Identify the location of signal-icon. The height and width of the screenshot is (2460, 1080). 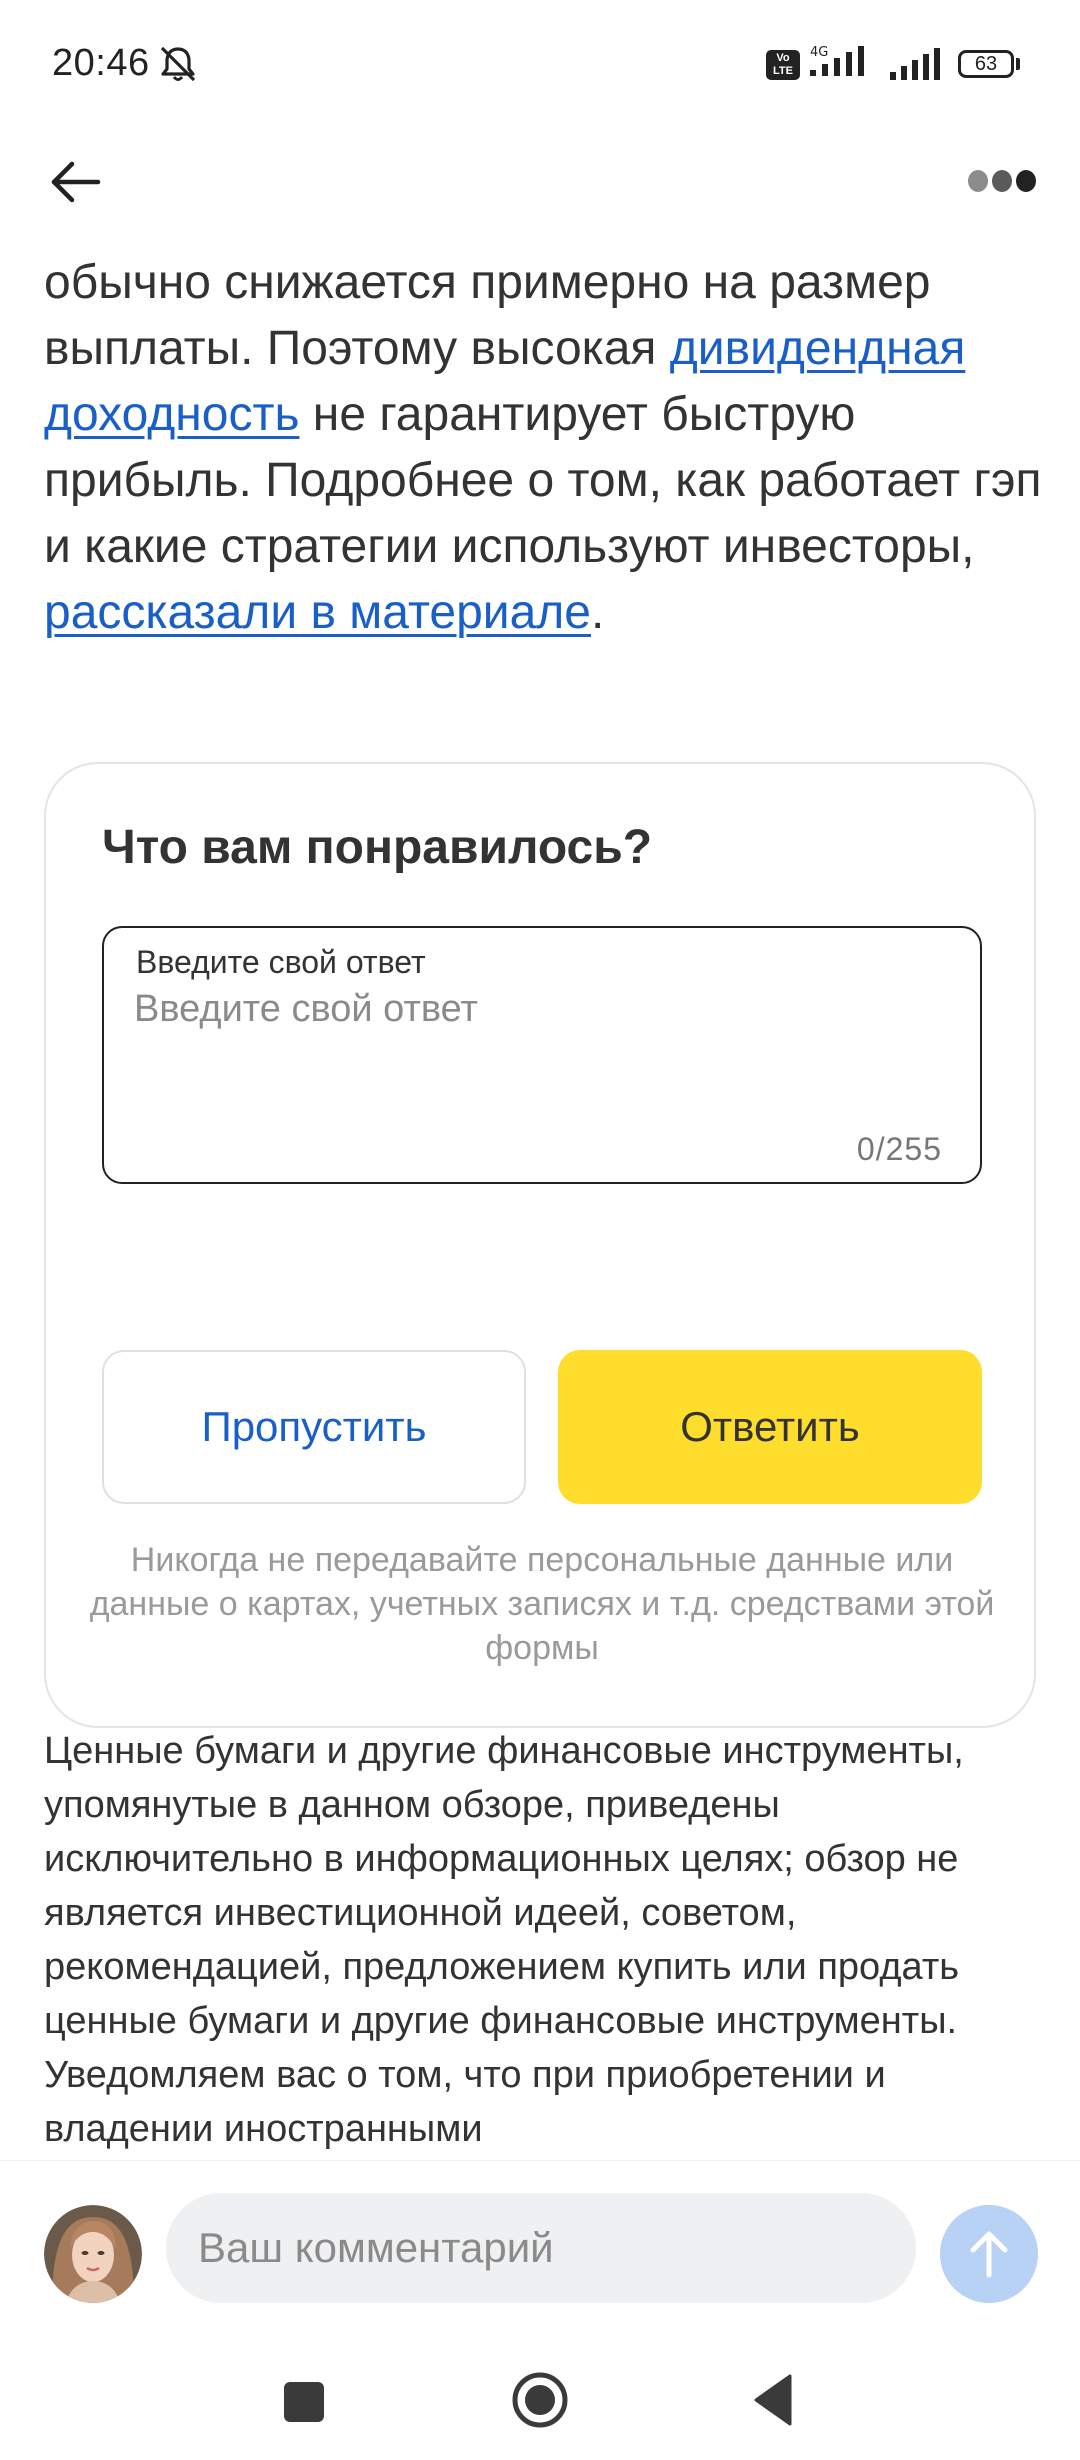
(915, 64).